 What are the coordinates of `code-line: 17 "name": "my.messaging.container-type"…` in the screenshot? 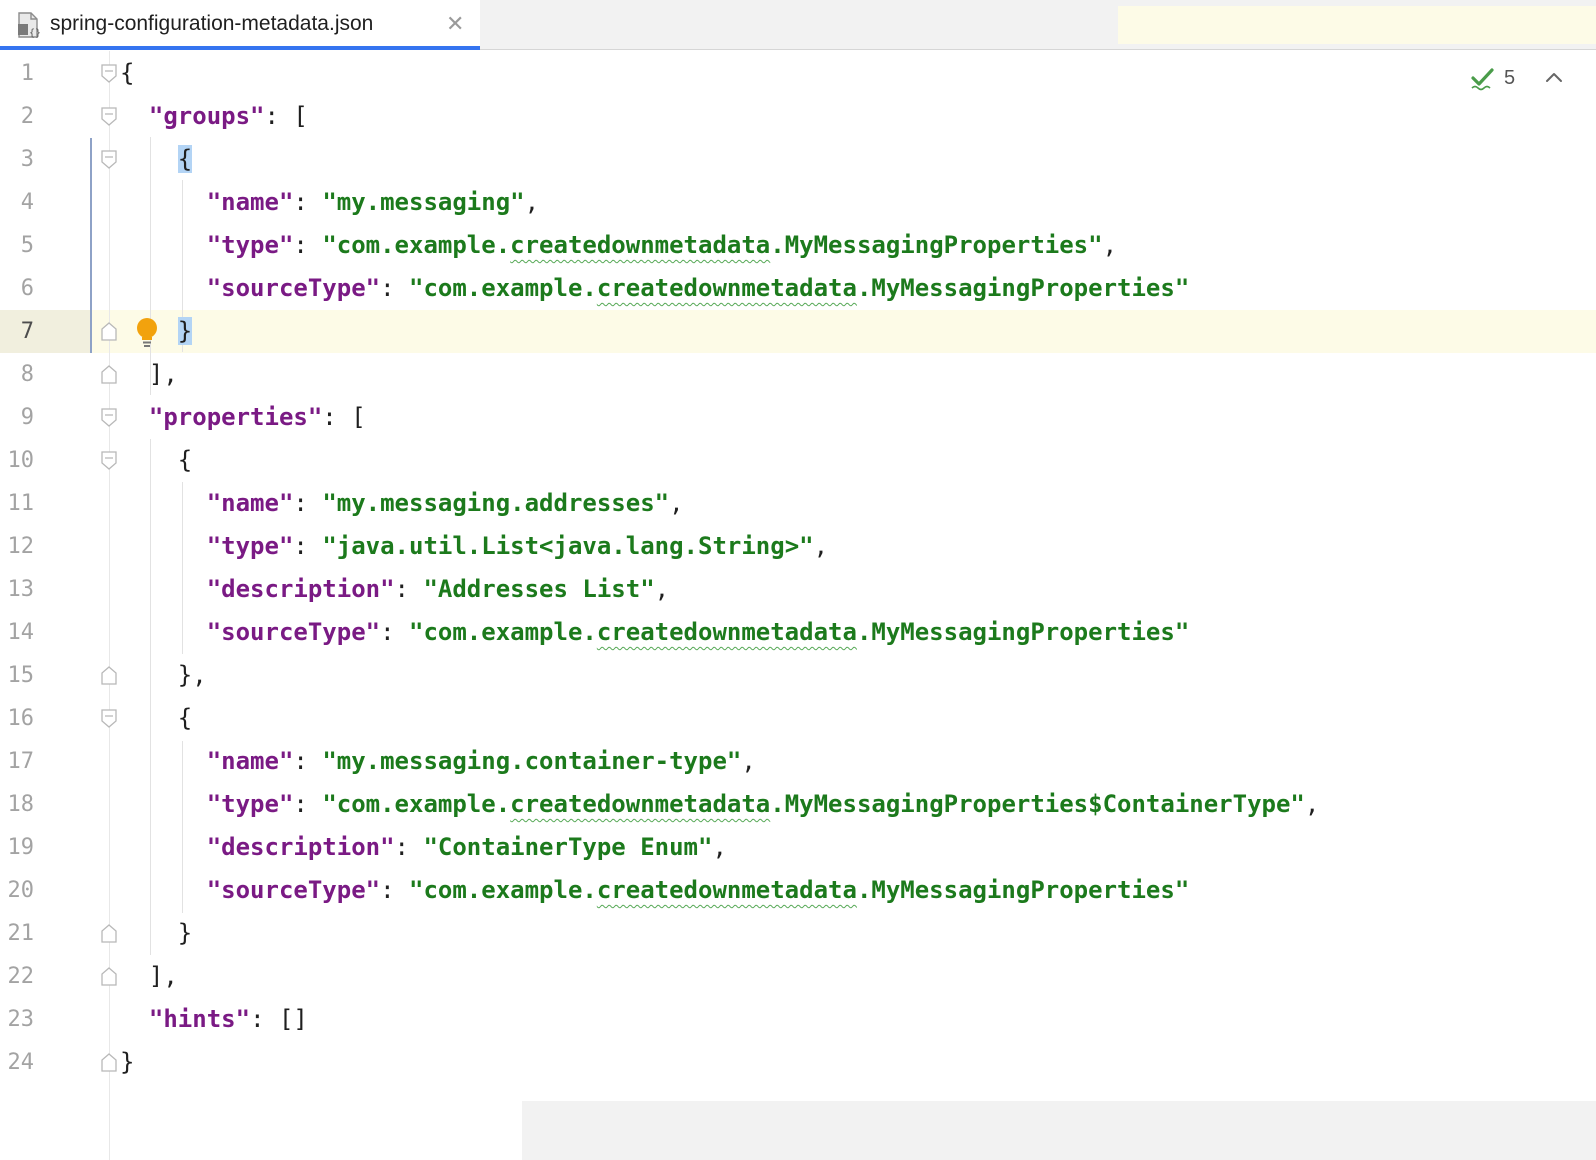 It's located at (798, 761).